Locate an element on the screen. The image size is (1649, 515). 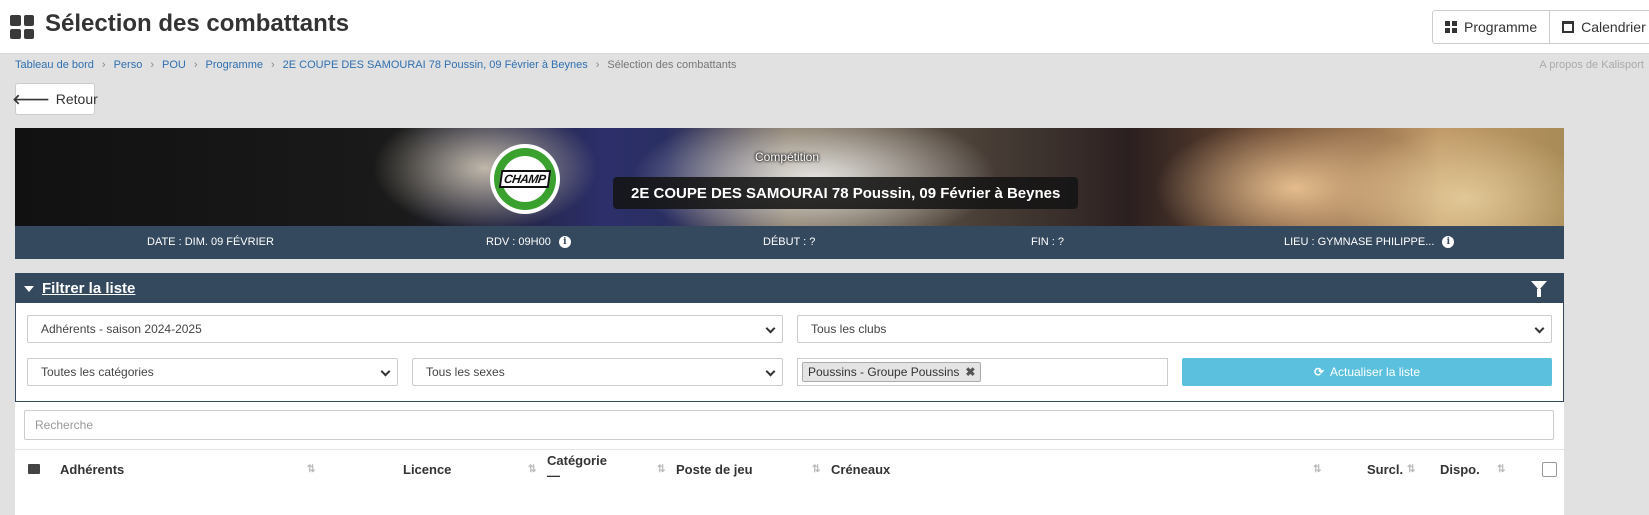
grid-icon is located at coordinates (1451, 27).